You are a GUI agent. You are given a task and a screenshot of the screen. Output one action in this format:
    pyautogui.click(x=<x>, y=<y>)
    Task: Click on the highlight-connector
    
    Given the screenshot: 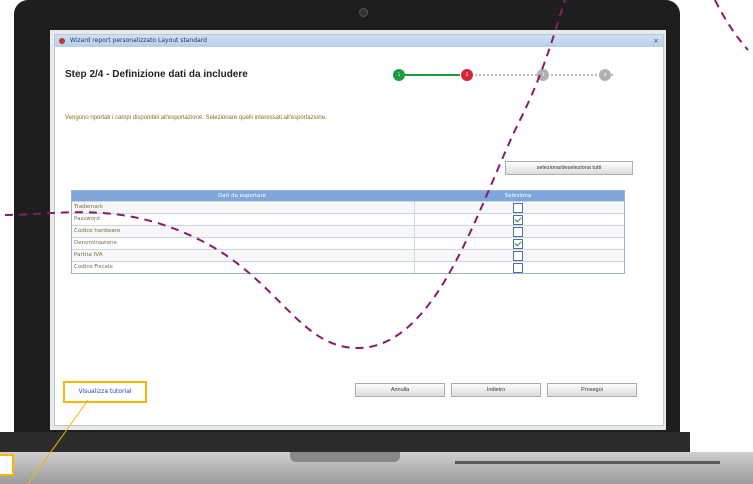 What is the action you would take?
    pyautogui.click(x=58, y=441)
    